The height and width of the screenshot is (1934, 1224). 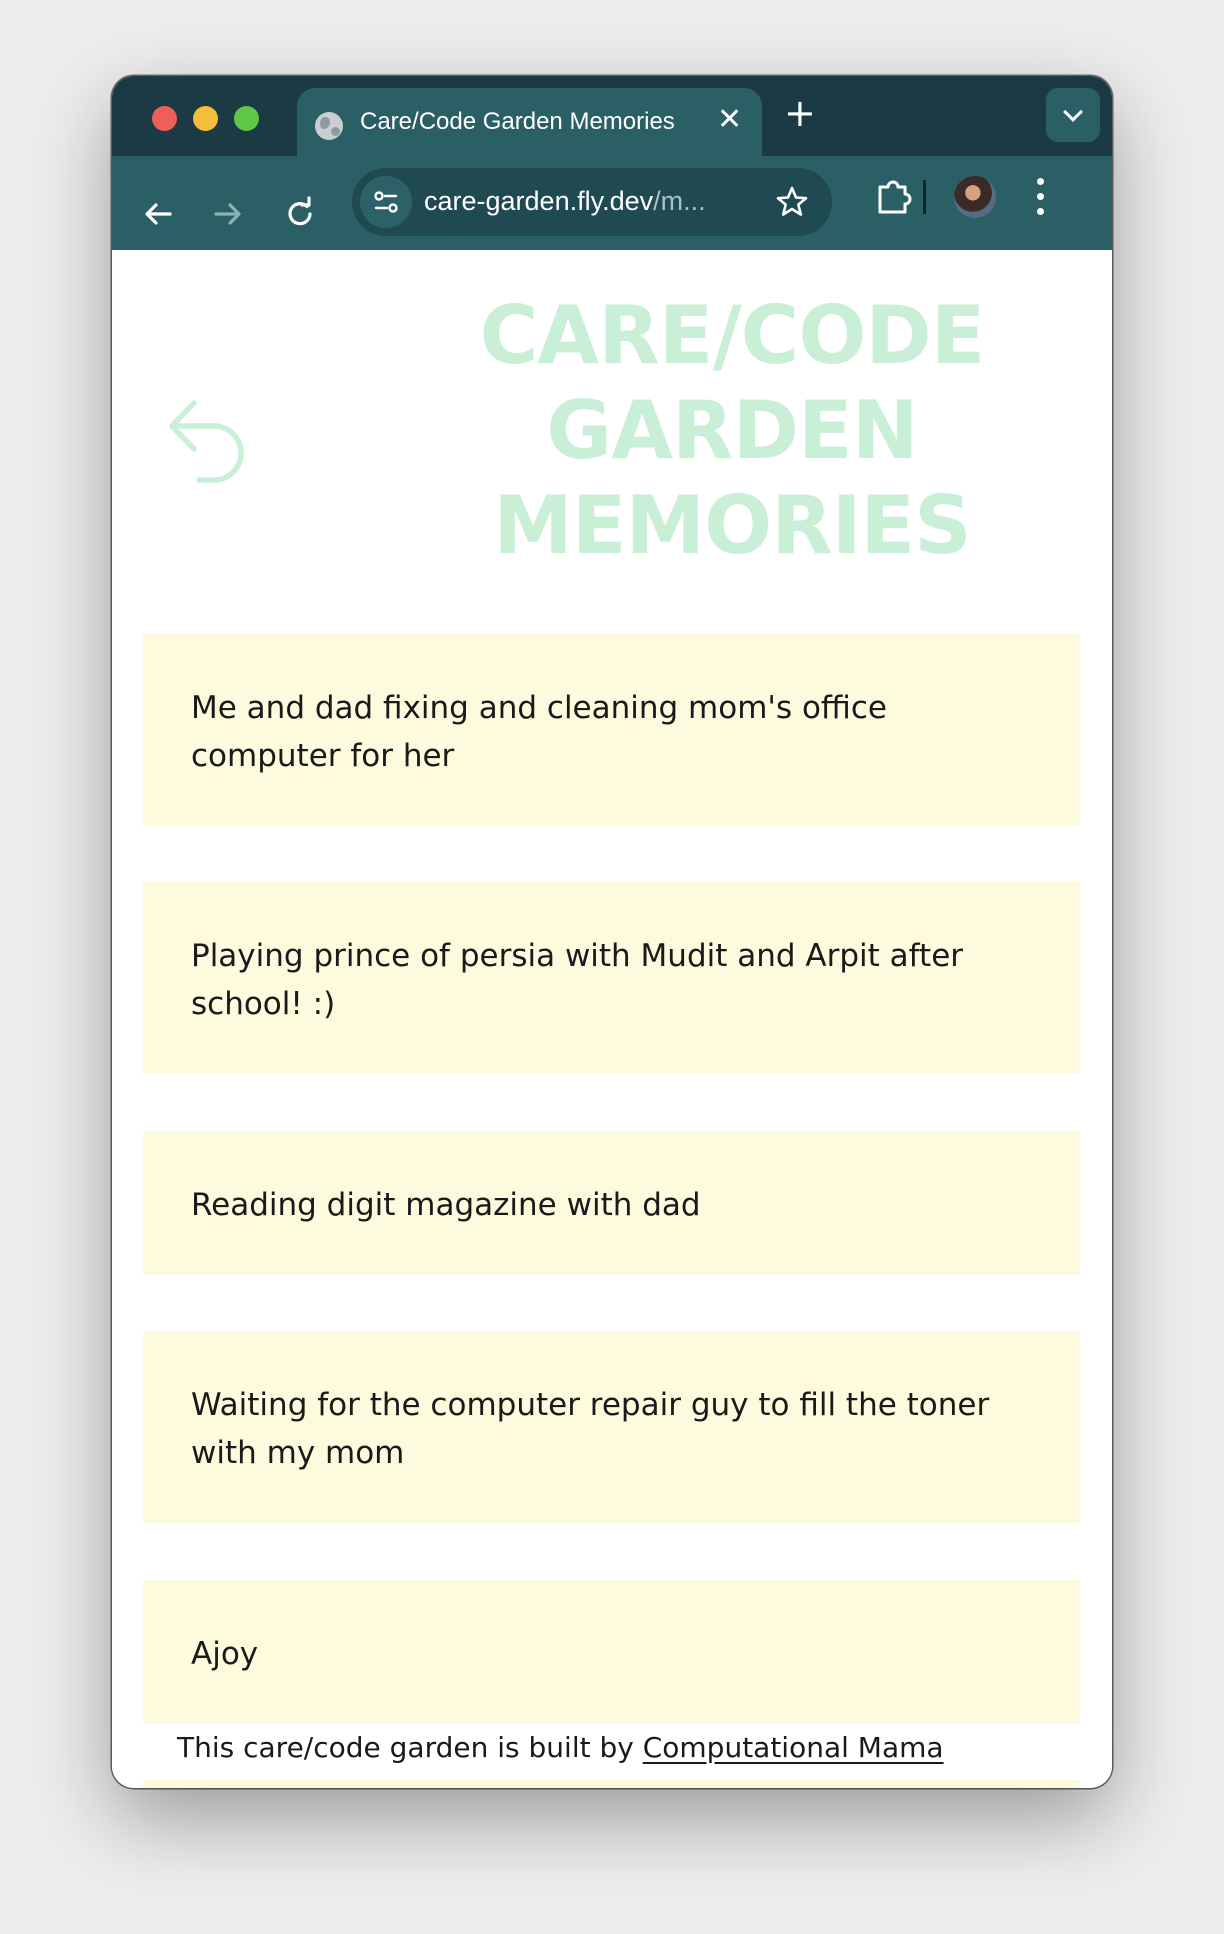 What do you see at coordinates (732, 430) in the screenshot?
I see `page-title: CARE/CODE GARDEN MEMORIES` at bounding box center [732, 430].